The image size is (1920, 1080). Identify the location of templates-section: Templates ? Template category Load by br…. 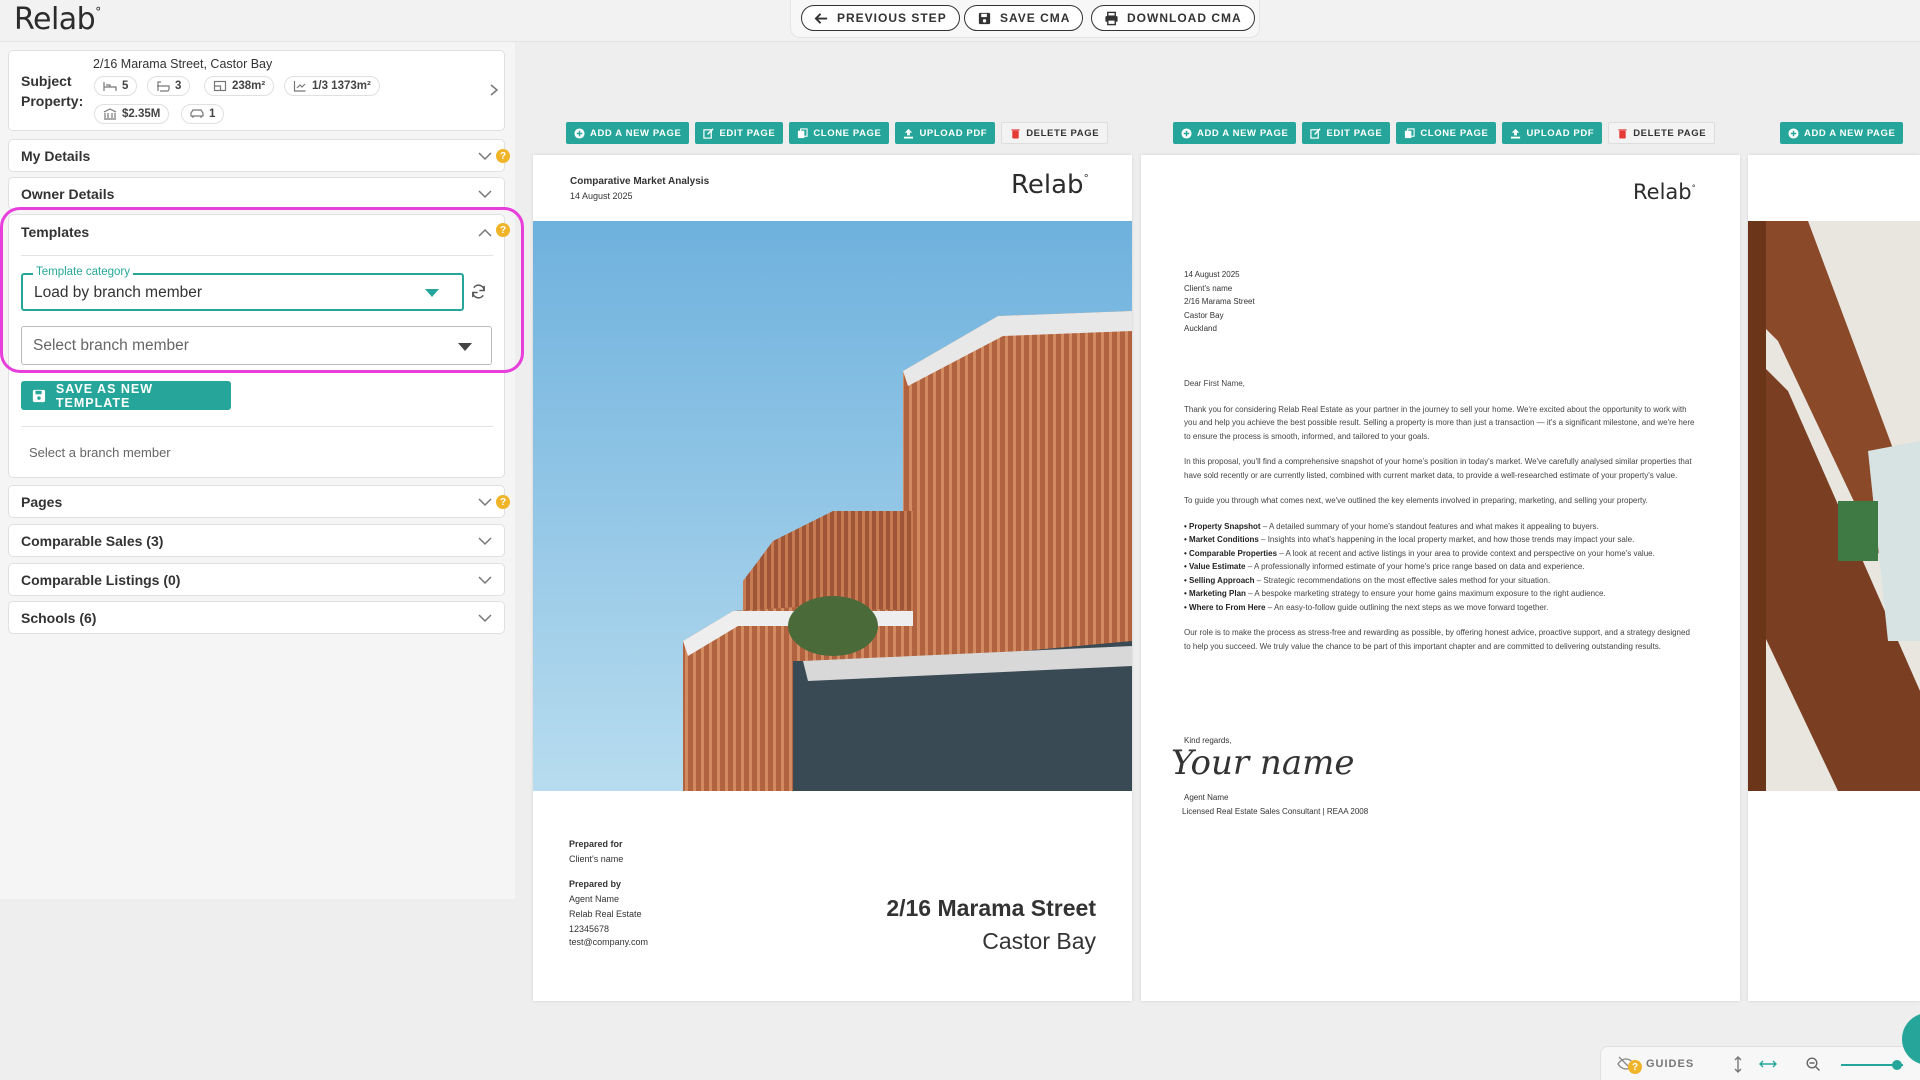
(259, 346).